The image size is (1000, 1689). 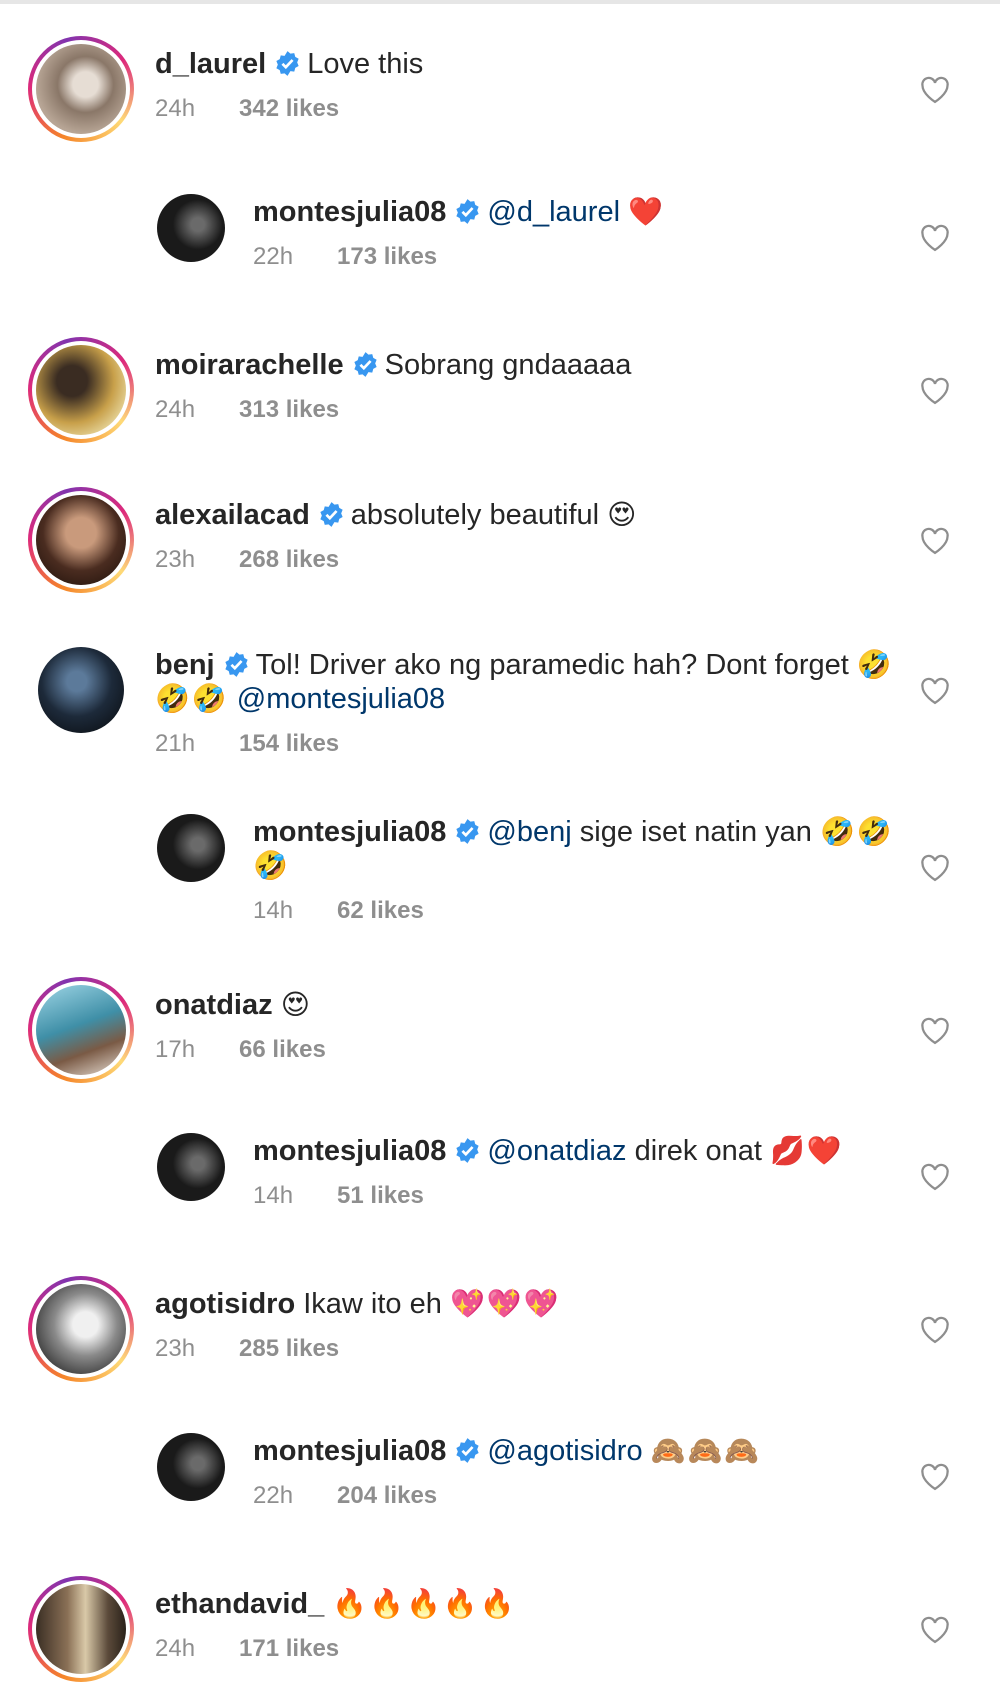 I want to click on comment-likes: 204 likes, so click(x=387, y=1495).